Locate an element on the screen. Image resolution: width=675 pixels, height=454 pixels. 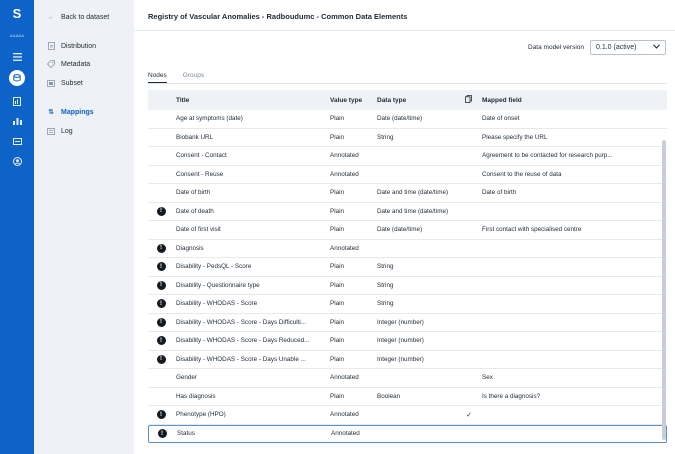
scrollbar-thumb is located at coordinates (664, 290).